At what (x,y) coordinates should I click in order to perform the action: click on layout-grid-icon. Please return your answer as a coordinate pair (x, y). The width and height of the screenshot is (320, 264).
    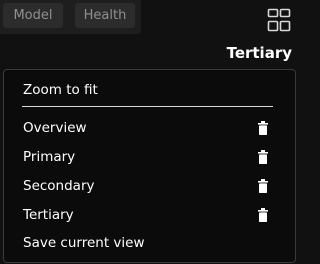
    Looking at the image, I should click on (279, 20).